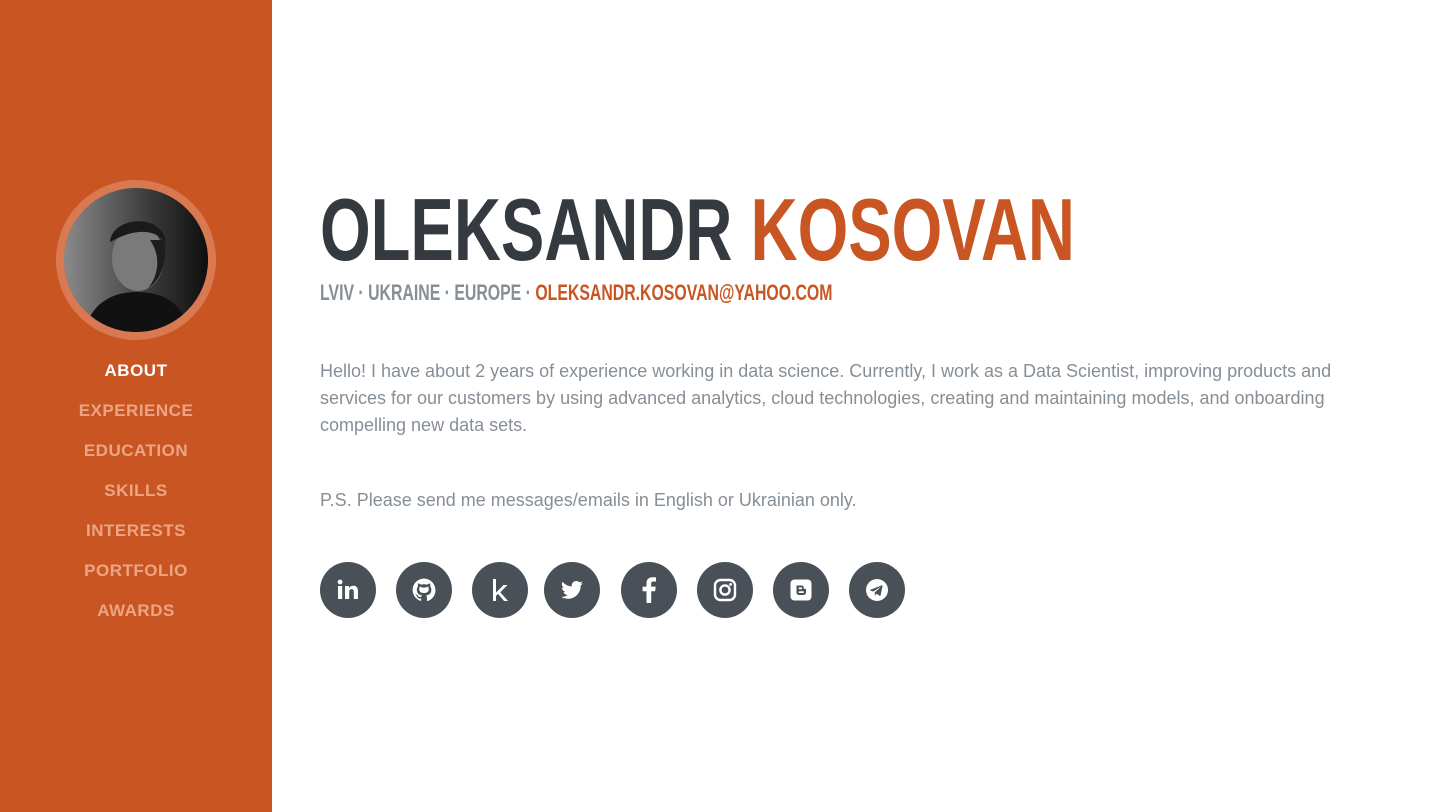 This screenshot has height=812, width=1440. Describe the element at coordinates (136, 378) in the screenshot. I see `sidebar-item-about: ABOUT` at that location.